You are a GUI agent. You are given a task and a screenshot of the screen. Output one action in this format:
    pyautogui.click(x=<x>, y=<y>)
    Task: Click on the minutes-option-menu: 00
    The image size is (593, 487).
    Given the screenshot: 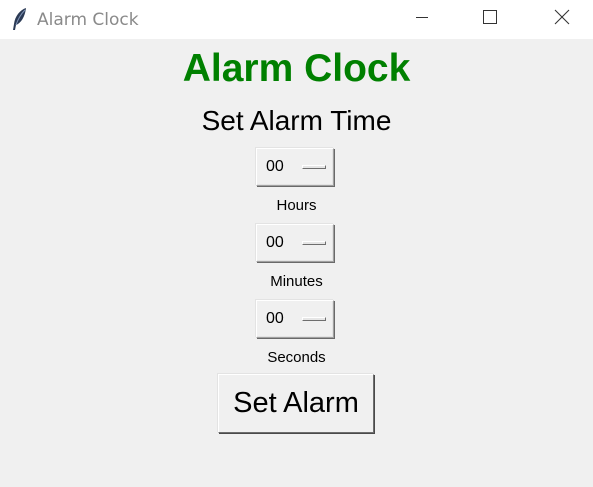 What is the action you would take?
    pyautogui.click(x=295, y=243)
    